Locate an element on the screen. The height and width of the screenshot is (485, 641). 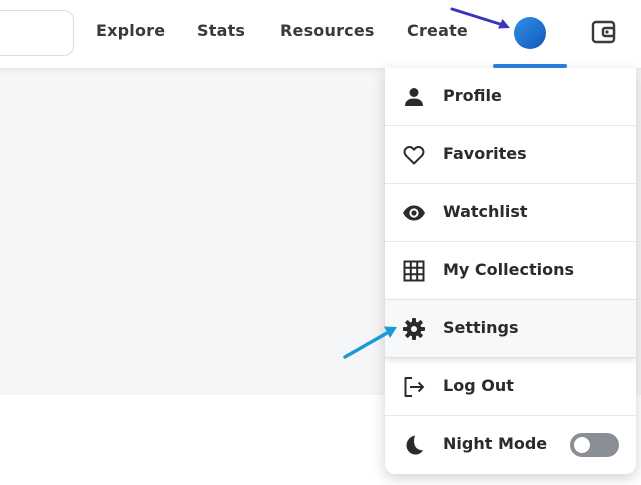
menu-label-my-collections: My Collections is located at coordinates (508, 269).